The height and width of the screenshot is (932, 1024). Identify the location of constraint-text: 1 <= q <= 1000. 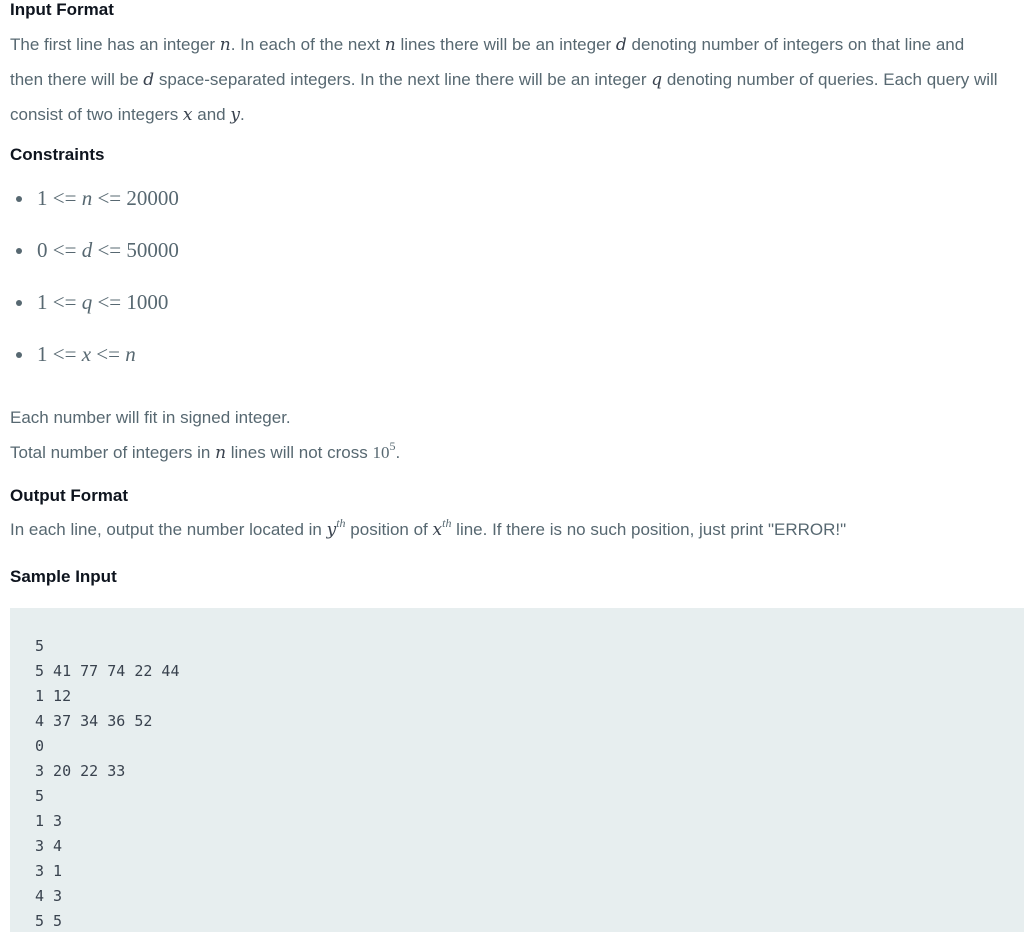
(102, 302).